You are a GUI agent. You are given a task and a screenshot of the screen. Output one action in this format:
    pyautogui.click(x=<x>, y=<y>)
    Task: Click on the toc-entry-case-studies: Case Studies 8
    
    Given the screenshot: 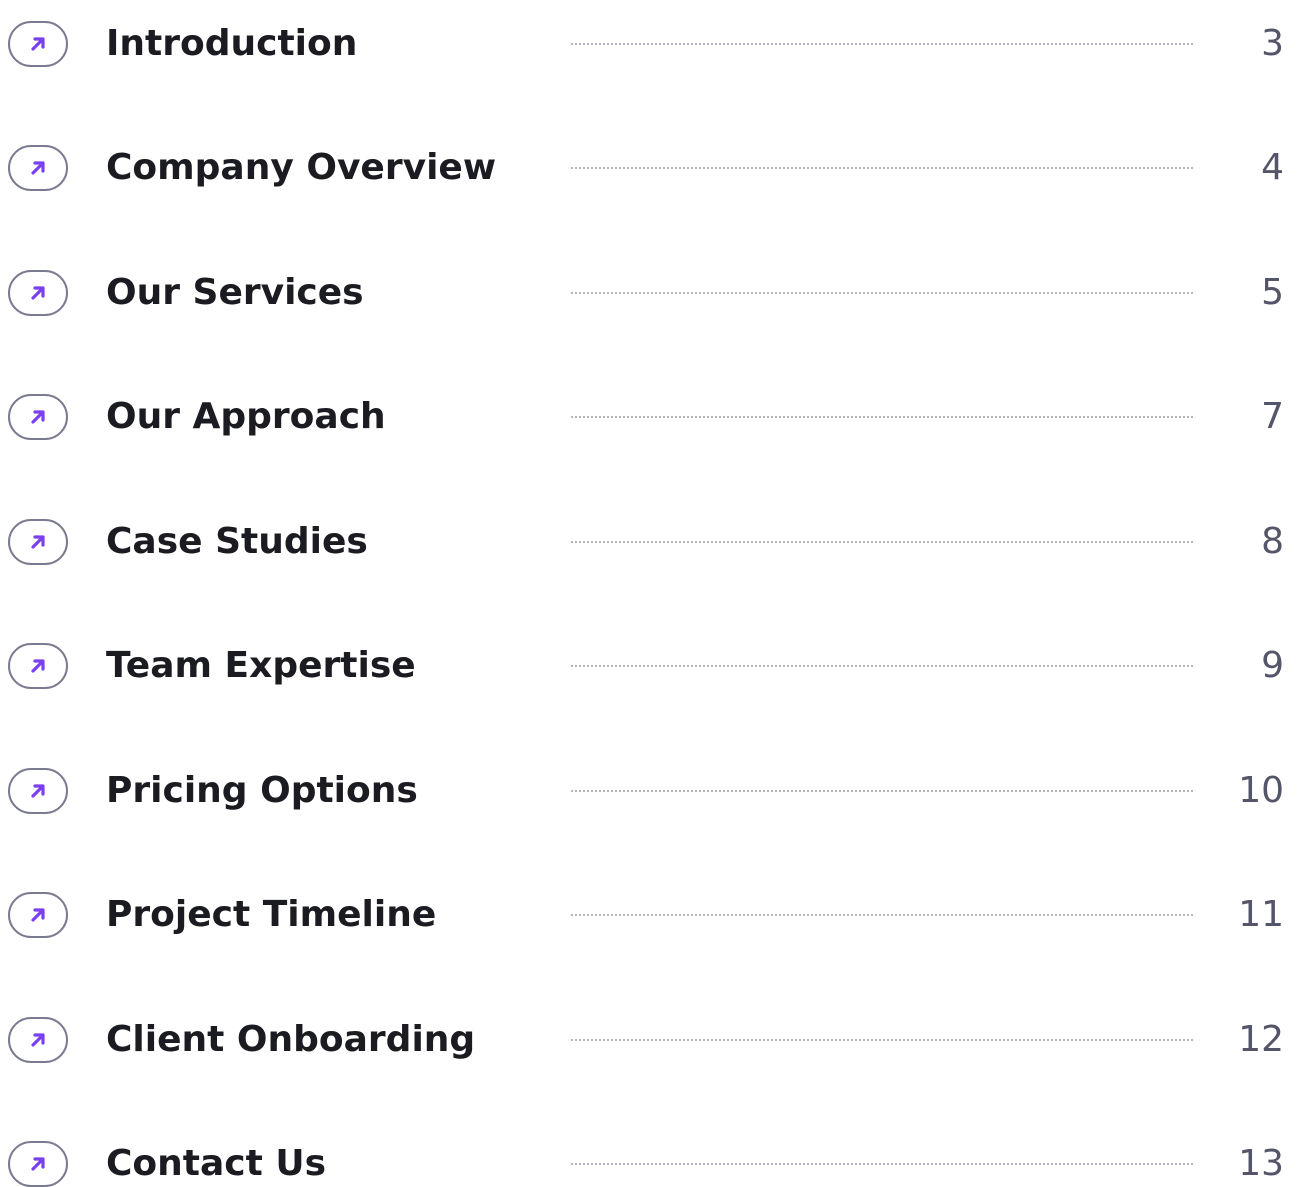 What is the action you would take?
    pyautogui.click(x=650, y=542)
    